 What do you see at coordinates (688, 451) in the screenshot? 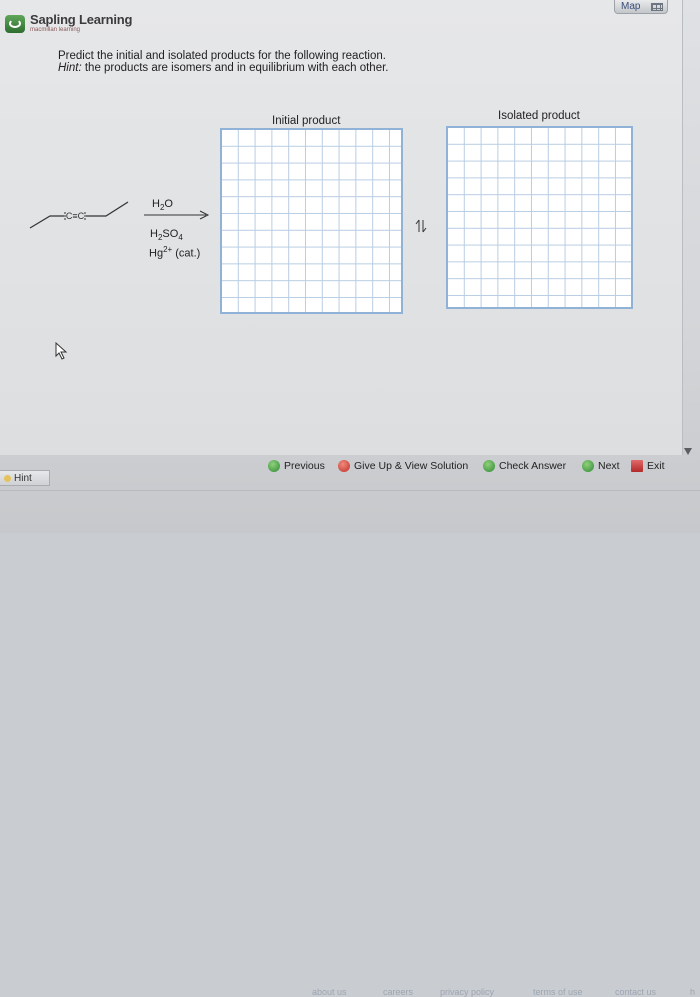
I see `scroll-down-icon` at bounding box center [688, 451].